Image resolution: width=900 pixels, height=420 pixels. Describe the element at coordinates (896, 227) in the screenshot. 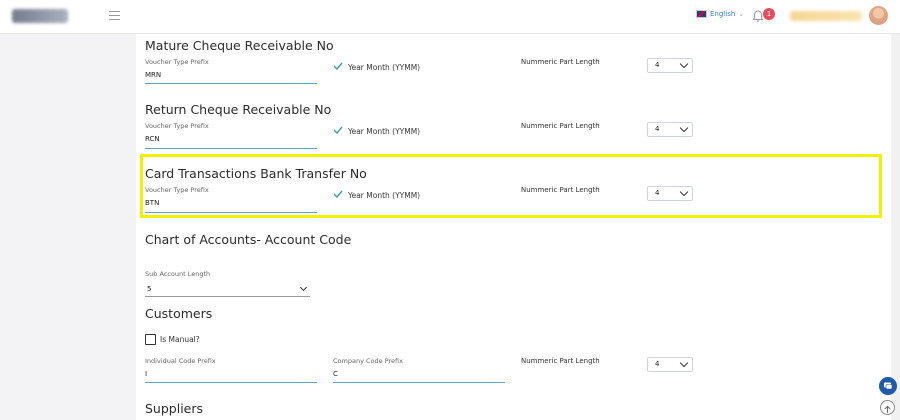

I see `scrollbar` at that location.